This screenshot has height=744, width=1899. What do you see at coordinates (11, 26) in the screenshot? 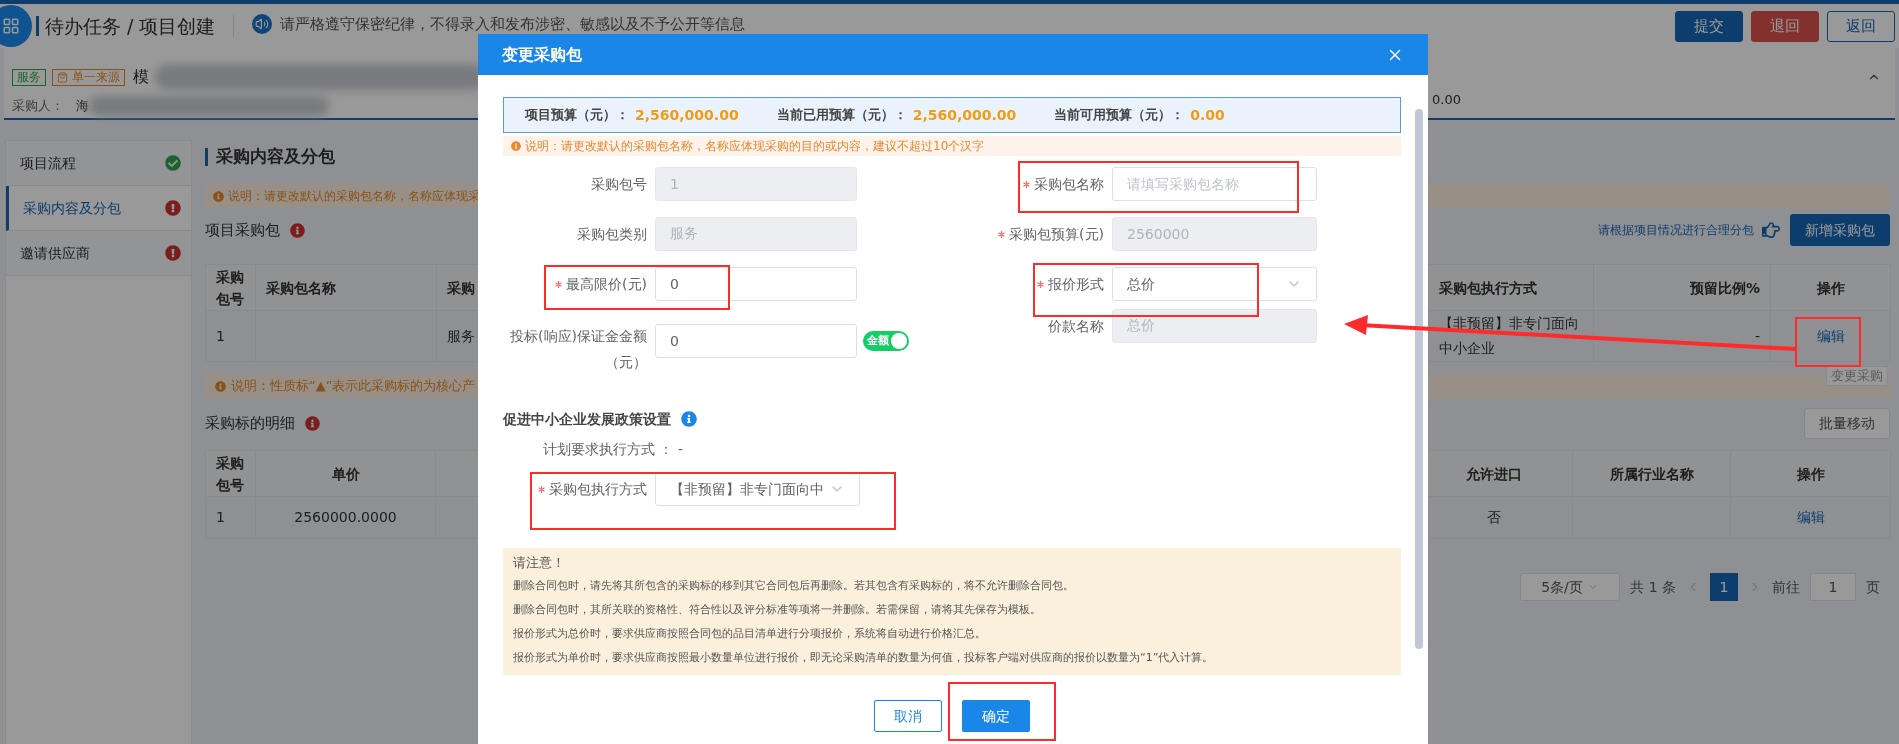
I see `grid-icon` at bounding box center [11, 26].